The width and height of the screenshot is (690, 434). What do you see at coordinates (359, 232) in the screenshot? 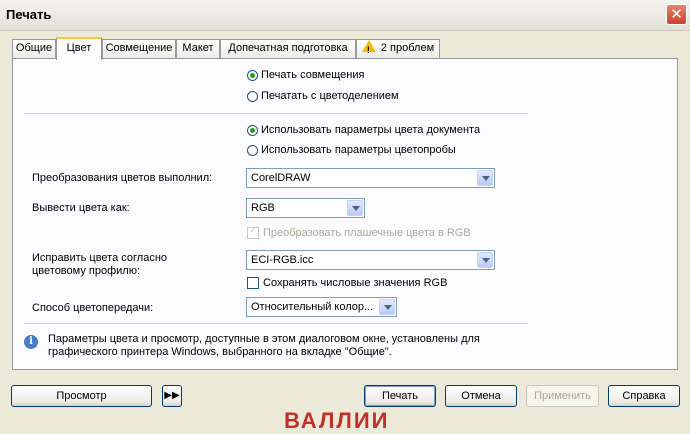
I see `convert-spot-checkbox: Преобразовать плашечные цвета в RGB` at bounding box center [359, 232].